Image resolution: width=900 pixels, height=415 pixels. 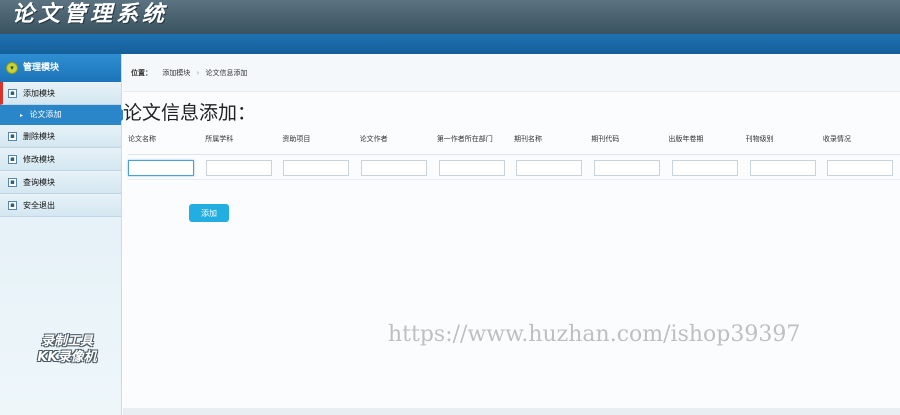 I want to click on sidebar-header-label: 管理模块, so click(x=41, y=68).